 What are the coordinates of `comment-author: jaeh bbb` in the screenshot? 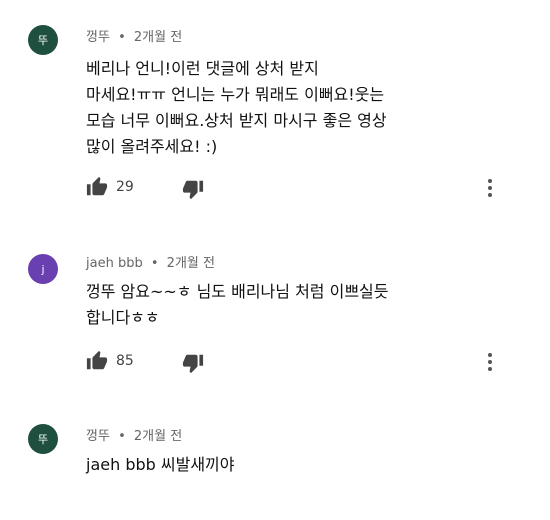 It's located at (114, 263).